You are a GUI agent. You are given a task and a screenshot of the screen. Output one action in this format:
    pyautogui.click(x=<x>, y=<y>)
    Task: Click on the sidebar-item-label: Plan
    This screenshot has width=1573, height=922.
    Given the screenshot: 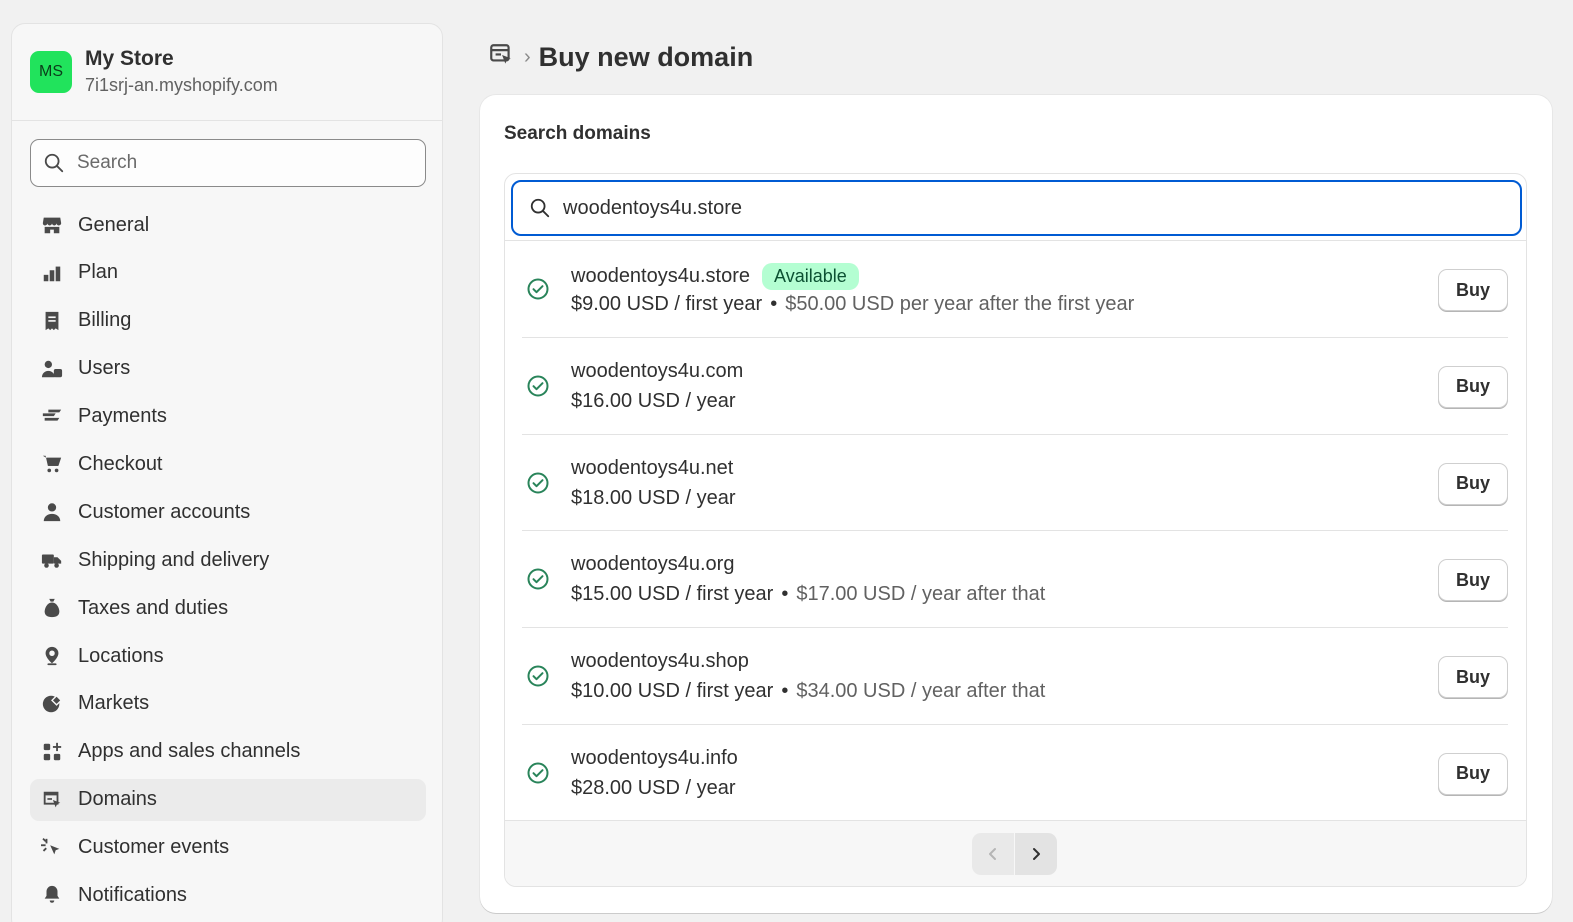 What is the action you would take?
    pyautogui.click(x=98, y=272)
    